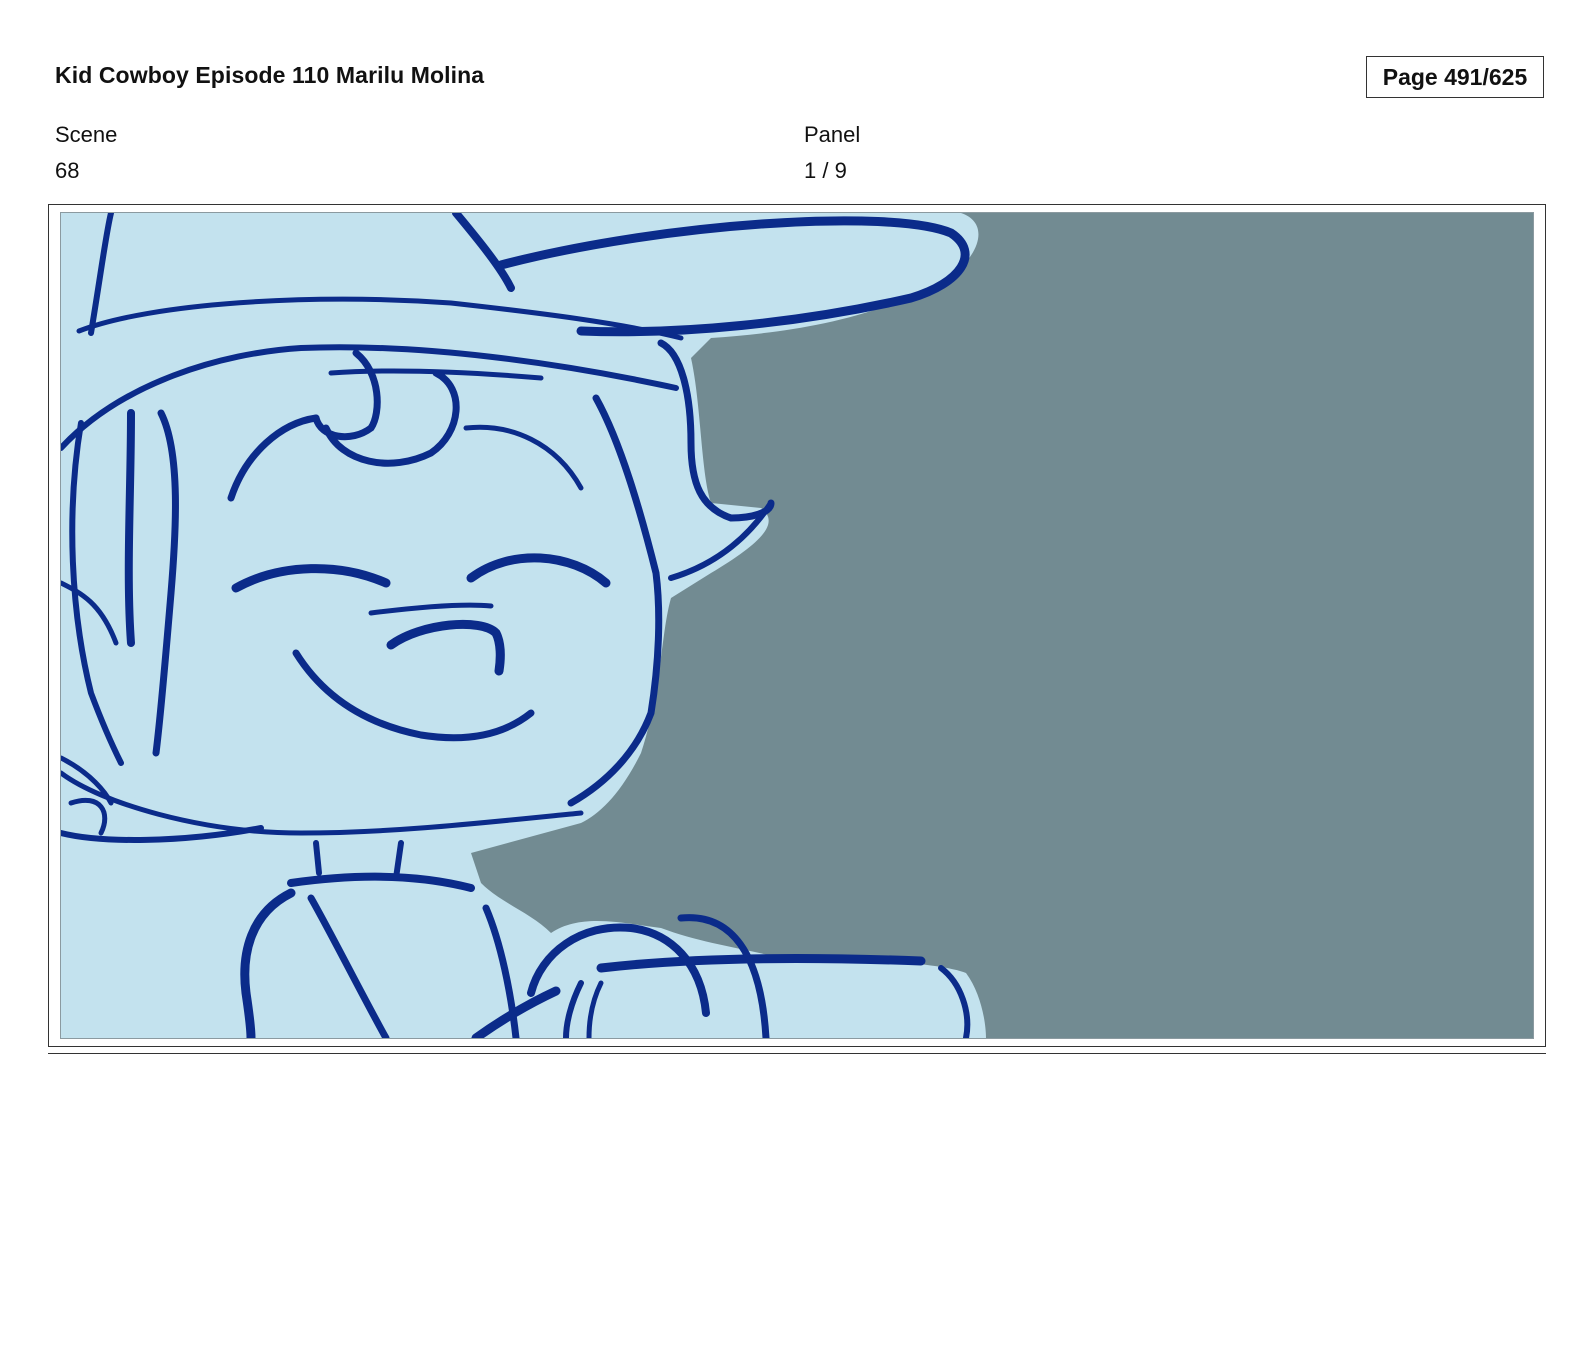 This screenshot has width=1582, height=1350. What do you see at coordinates (270, 75) in the screenshot?
I see `document-title: Kid Cowboy Episode 110 Marilu Molina` at bounding box center [270, 75].